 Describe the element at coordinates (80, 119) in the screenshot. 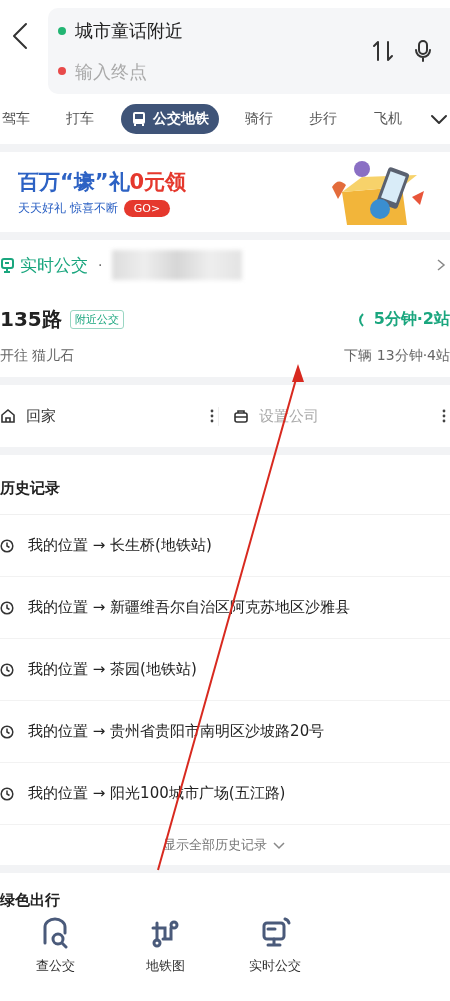

I see `mode-tab: 打车` at that location.